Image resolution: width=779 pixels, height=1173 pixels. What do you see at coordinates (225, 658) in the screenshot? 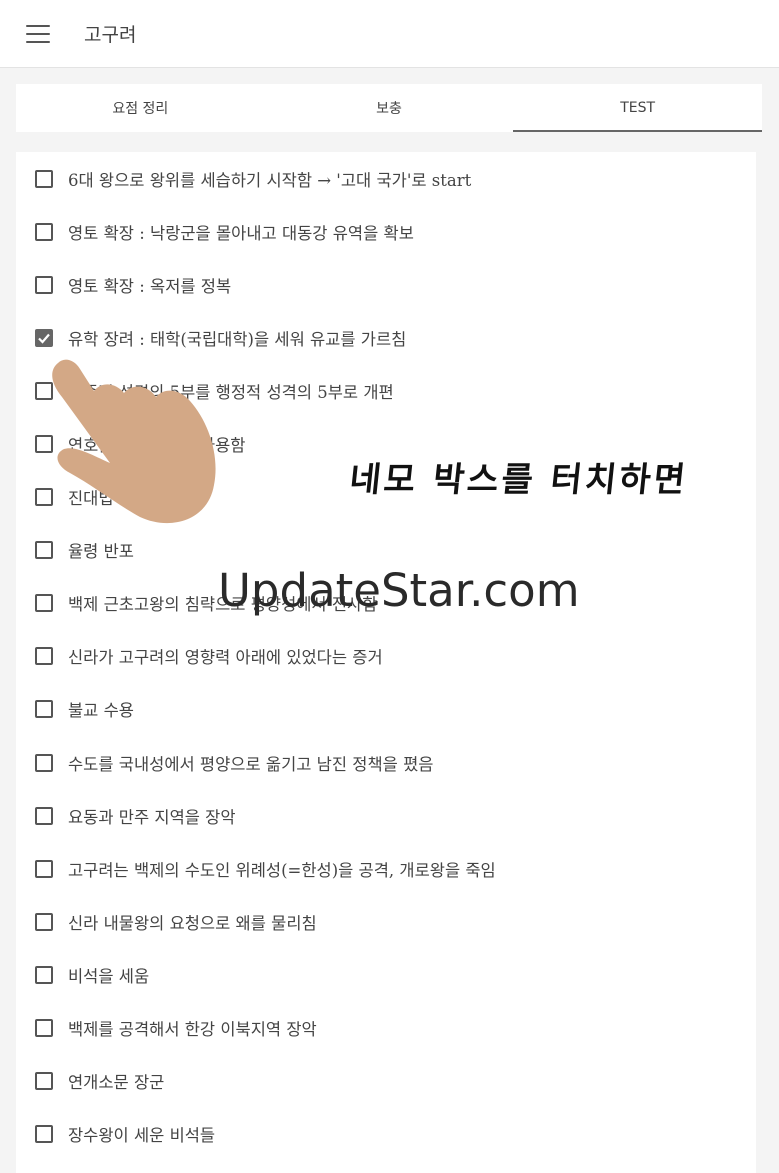
I see `list-item-label: 신라가 고구려의 영향력 아래에 있었다는 증거` at bounding box center [225, 658].